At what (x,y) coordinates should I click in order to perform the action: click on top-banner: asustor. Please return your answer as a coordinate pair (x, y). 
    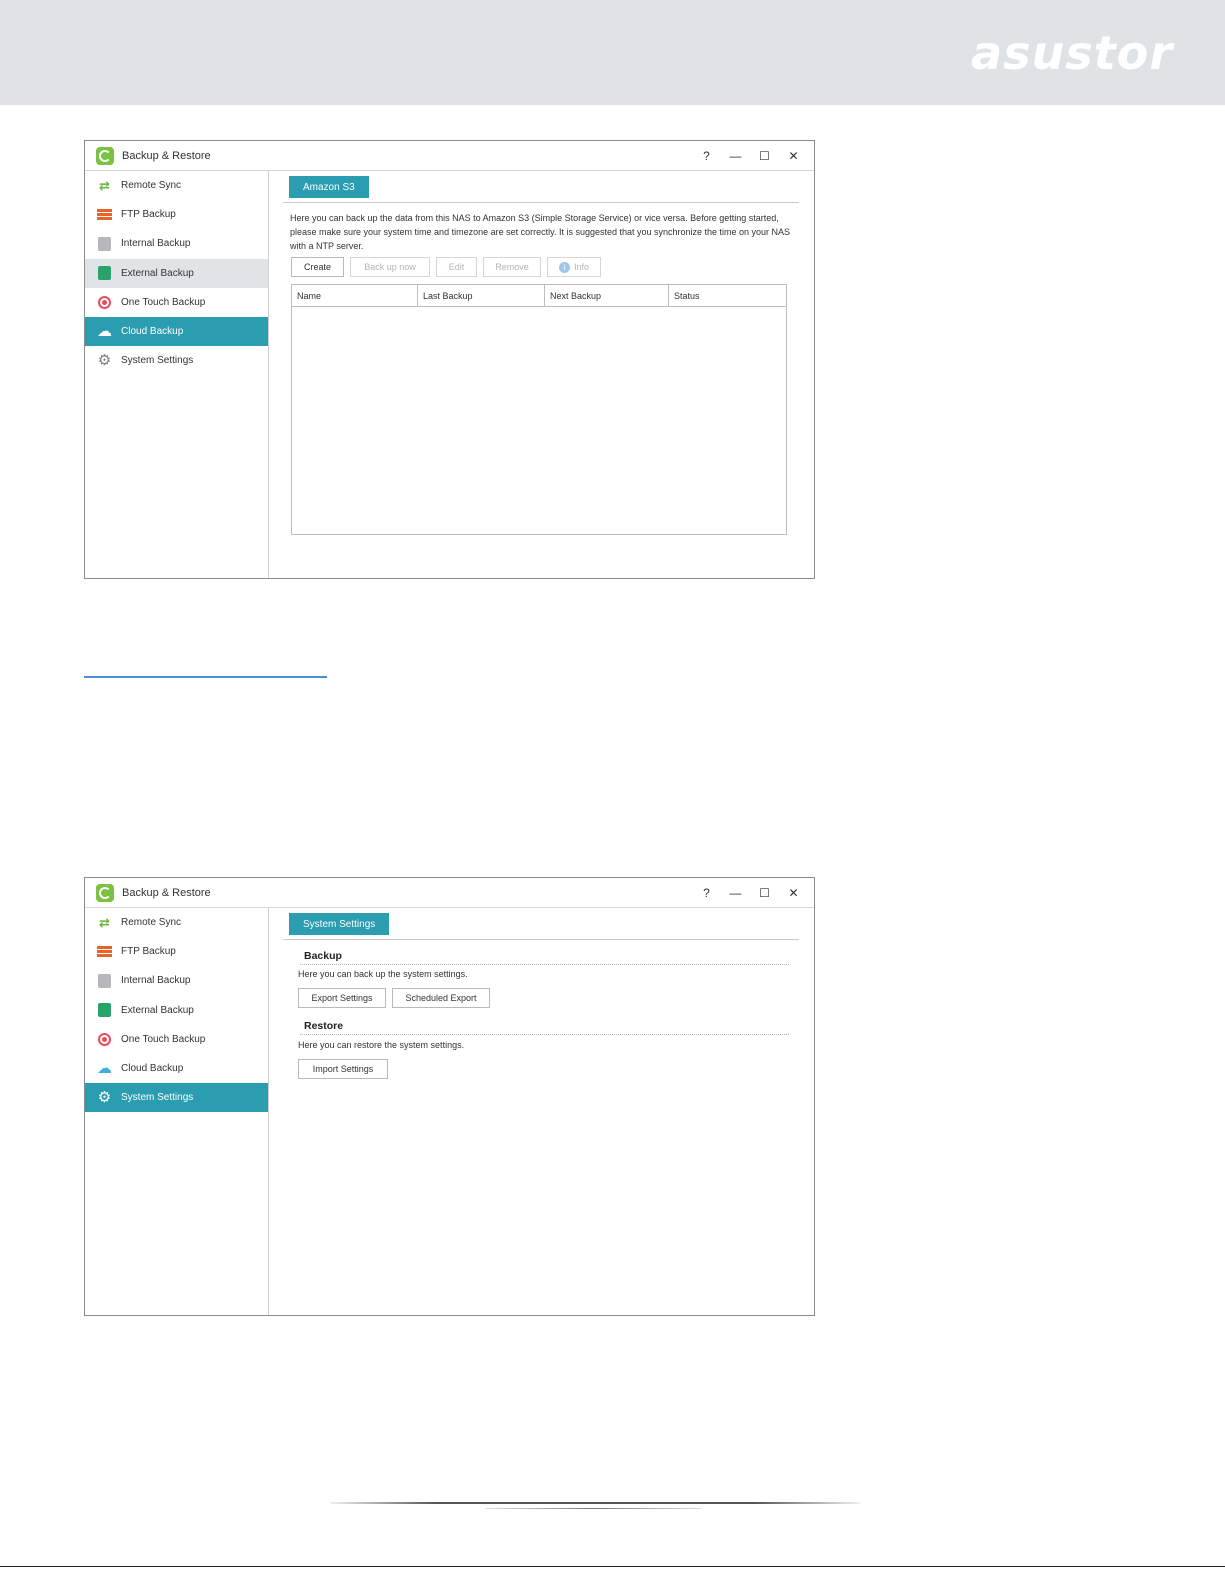
    Looking at the image, I should click on (612, 52).